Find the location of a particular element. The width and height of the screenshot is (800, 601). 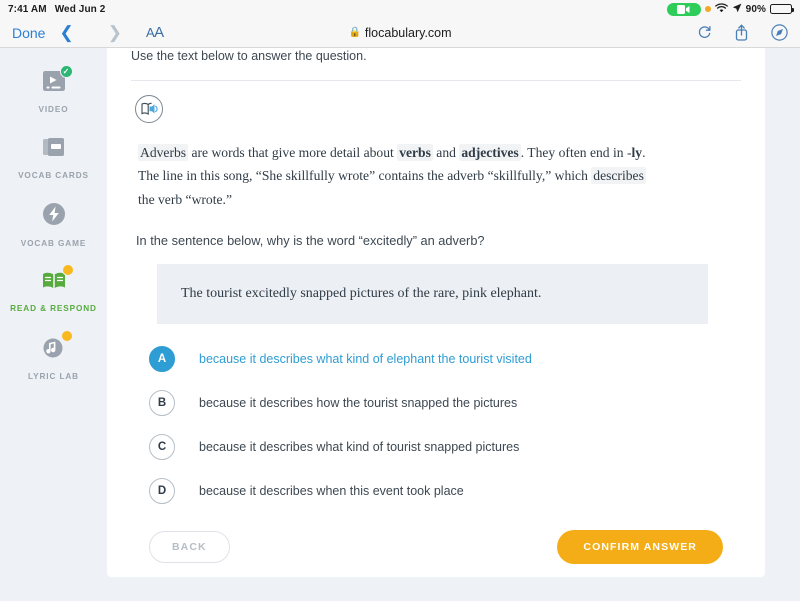

lightning-bolt-icon is located at coordinates (54, 216).